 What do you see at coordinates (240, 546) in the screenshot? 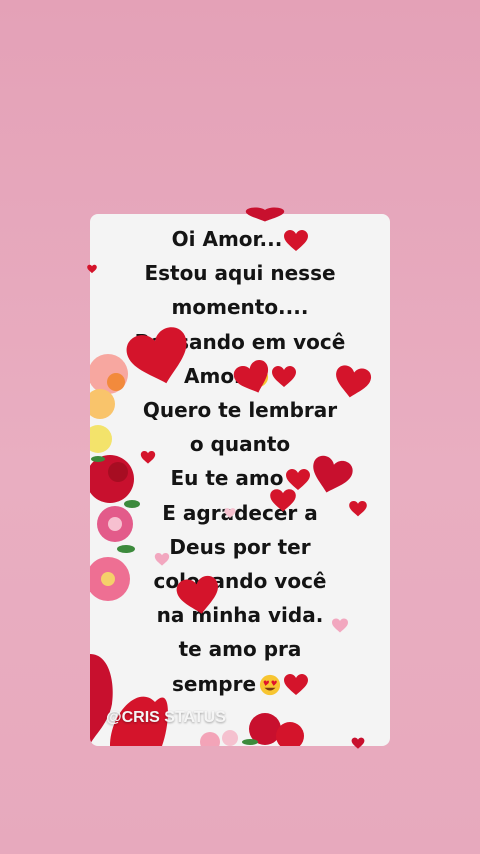
I see `message-line: Deus por ter` at bounding box center [240, 546].